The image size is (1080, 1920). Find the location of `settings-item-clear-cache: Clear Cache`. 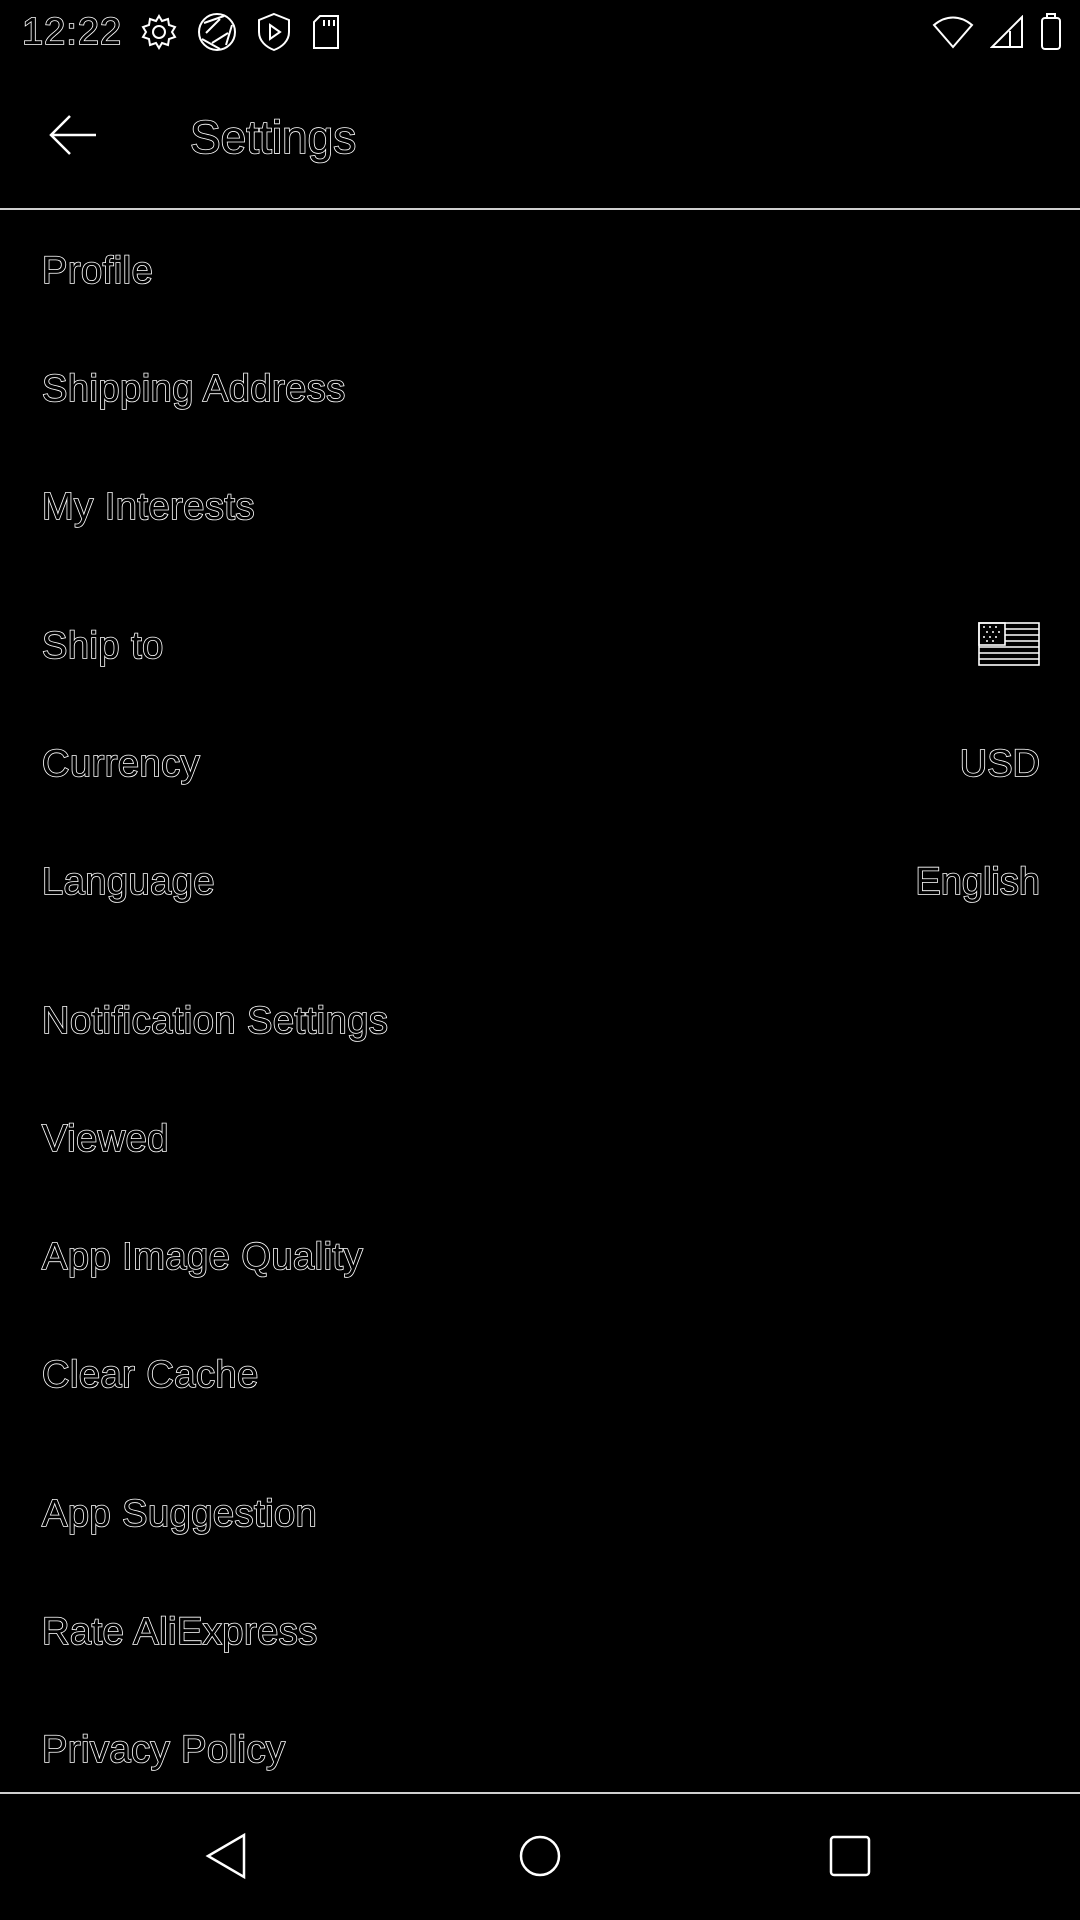

settings-item-clear-cache: Clear Cache is located at coordinates (540, 1375).